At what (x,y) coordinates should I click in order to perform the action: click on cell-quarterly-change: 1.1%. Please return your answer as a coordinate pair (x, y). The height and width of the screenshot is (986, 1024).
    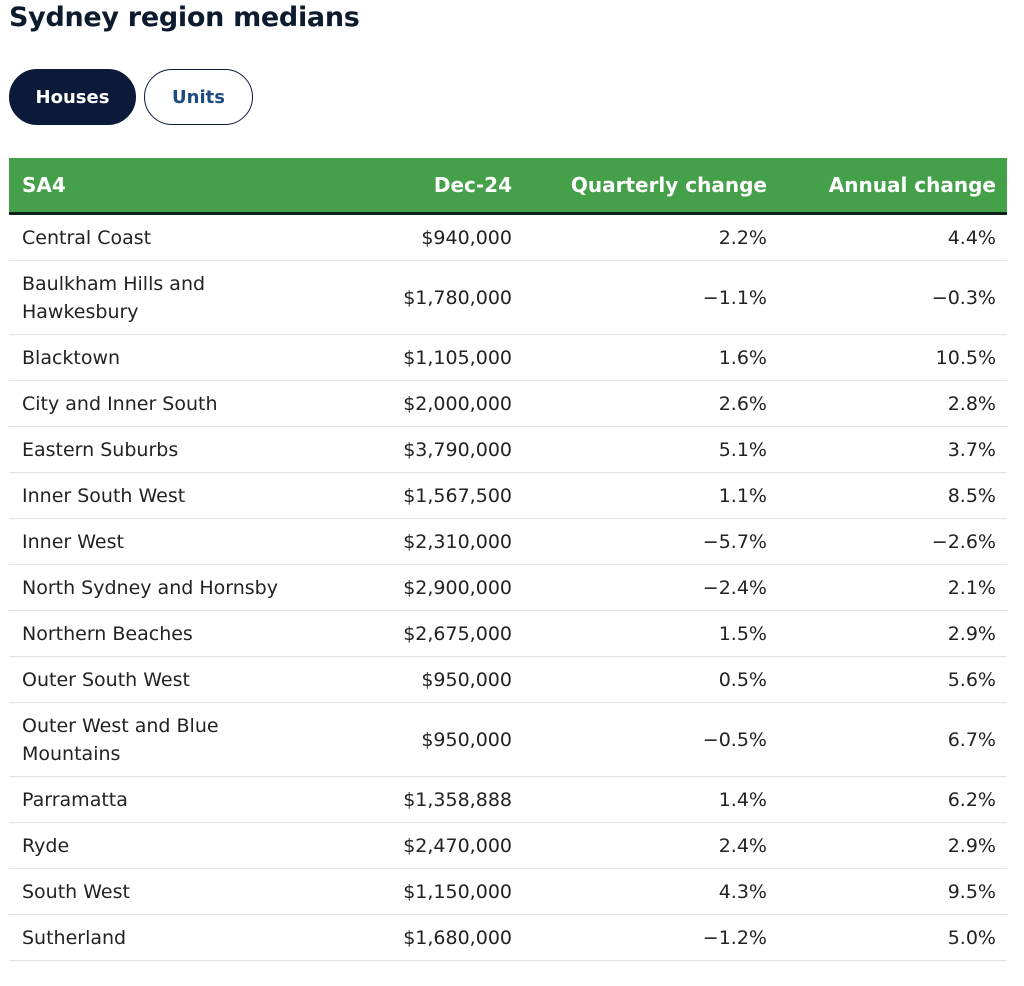
    Looking at the image, I should click on (646, 495).